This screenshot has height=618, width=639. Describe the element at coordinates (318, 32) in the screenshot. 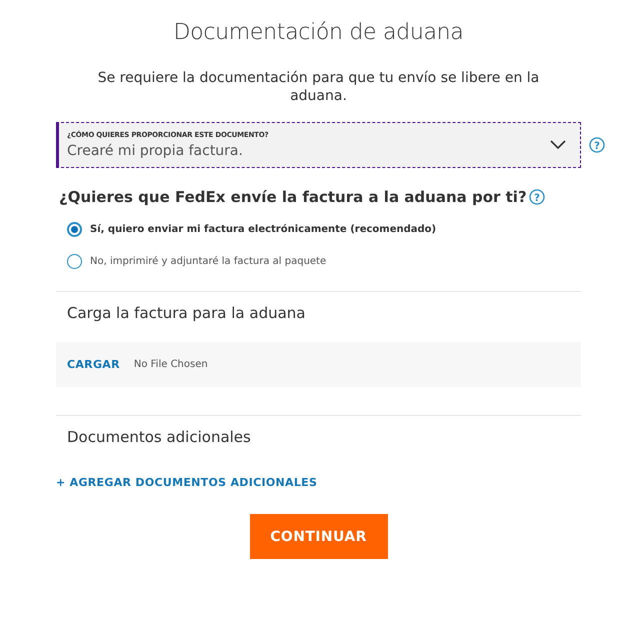

I see `page-title: Documentación de aduana` at that location.